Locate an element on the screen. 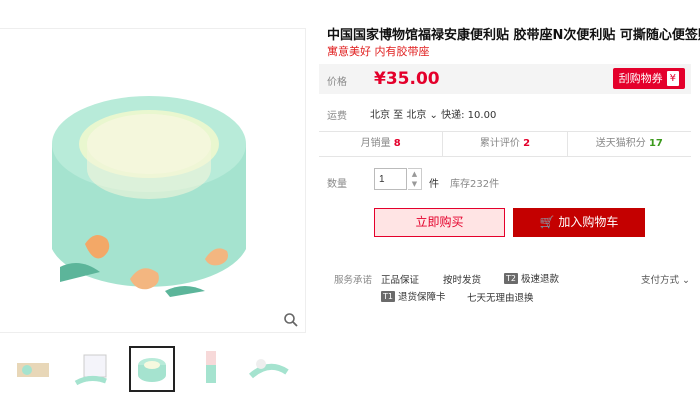  stat-value: 8 is located at coordinates (397, 143).